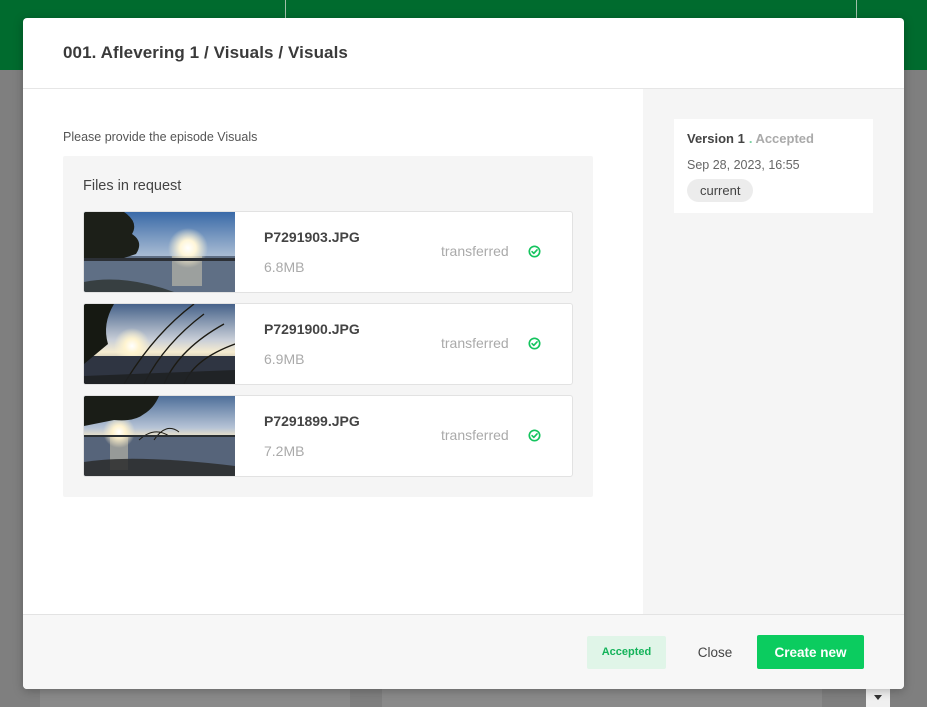 The width and height of the screenshot is (927, 707). Describe the element at coordinates (284, 451) in the screenshot. I see `file-size: 7.2MB` at that location.